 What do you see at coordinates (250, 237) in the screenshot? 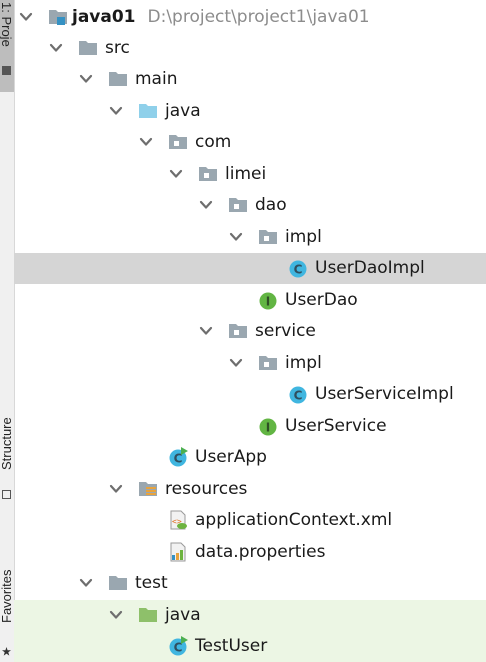
I see `tree-node-dao-impl: impl` at bounding box center [250, 237].